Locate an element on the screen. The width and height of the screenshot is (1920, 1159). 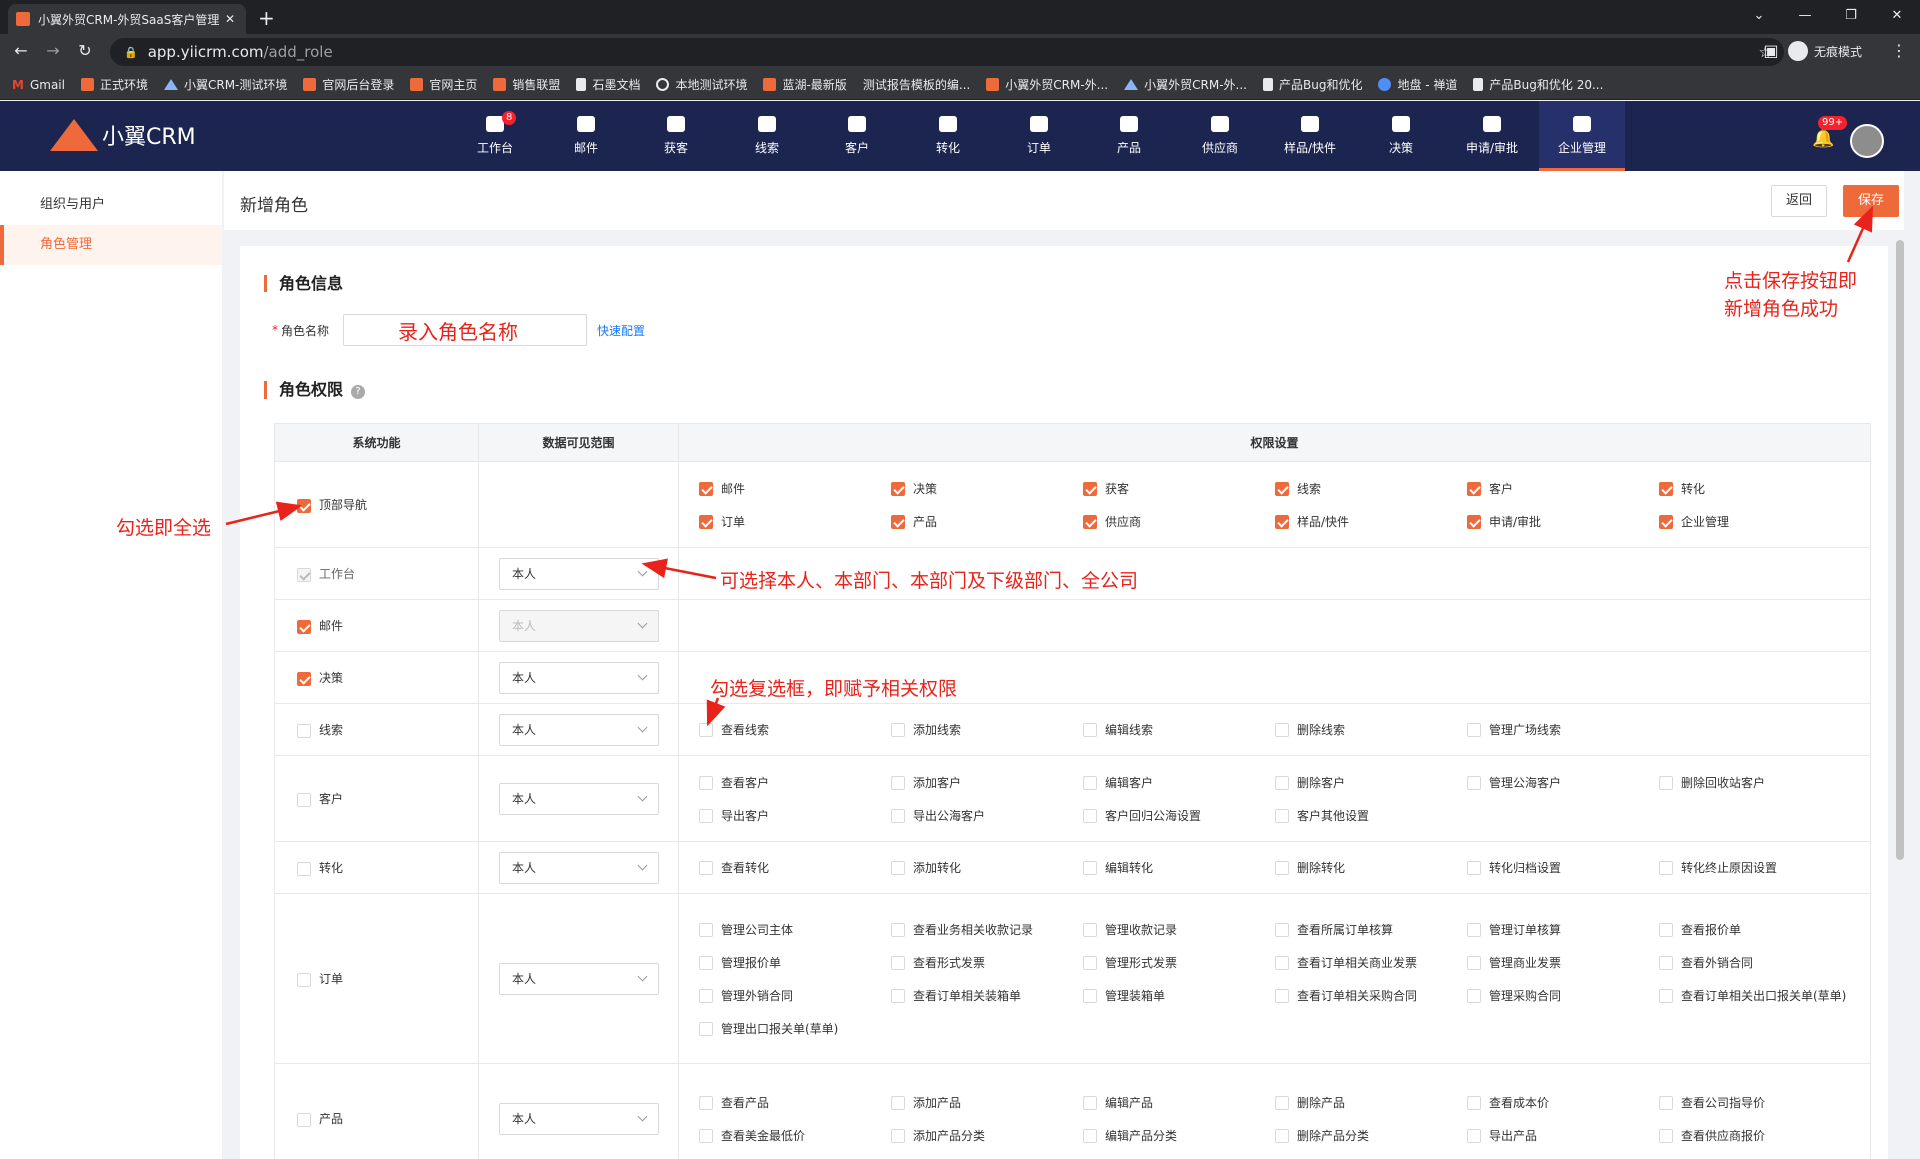
permission-option: 邮件 is located at coordinates (795, 488).